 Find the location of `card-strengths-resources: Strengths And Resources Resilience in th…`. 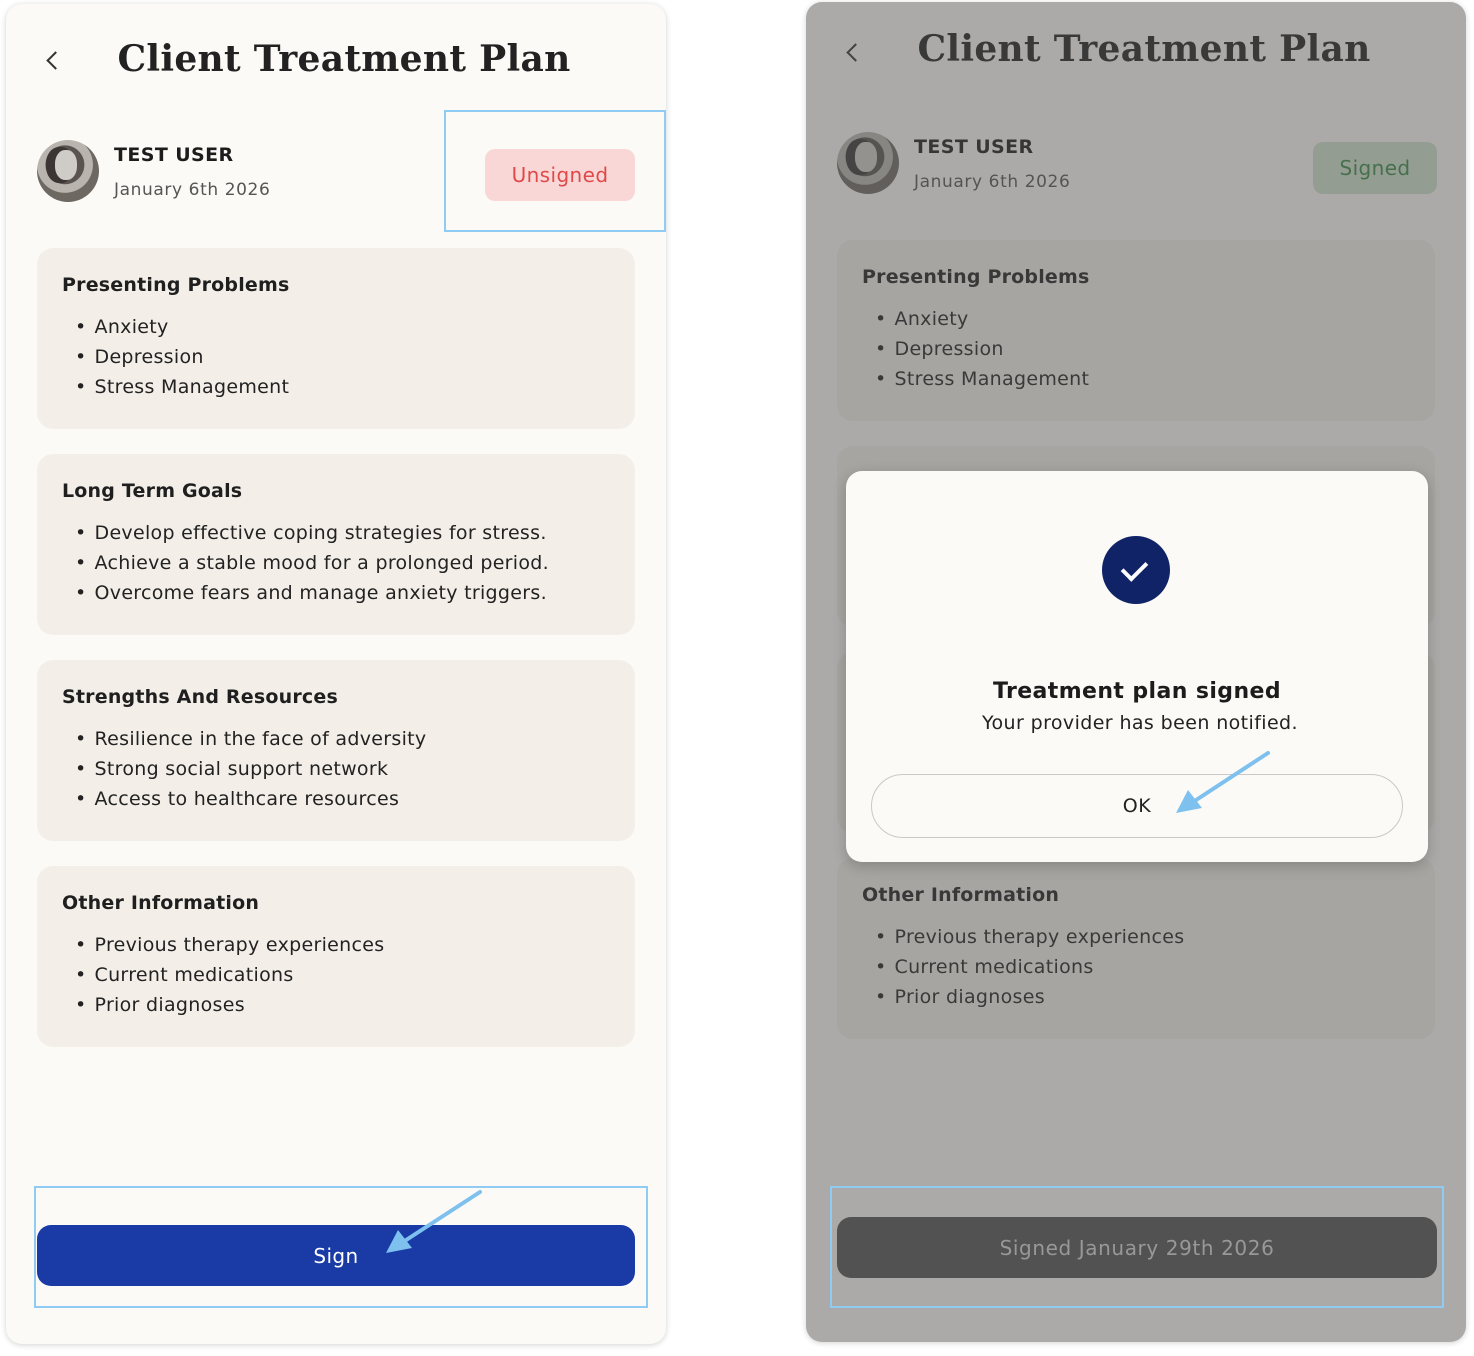

card-strengths-resources: Strengths And Resources Resilience in th… is located at coordinates (336, 750).